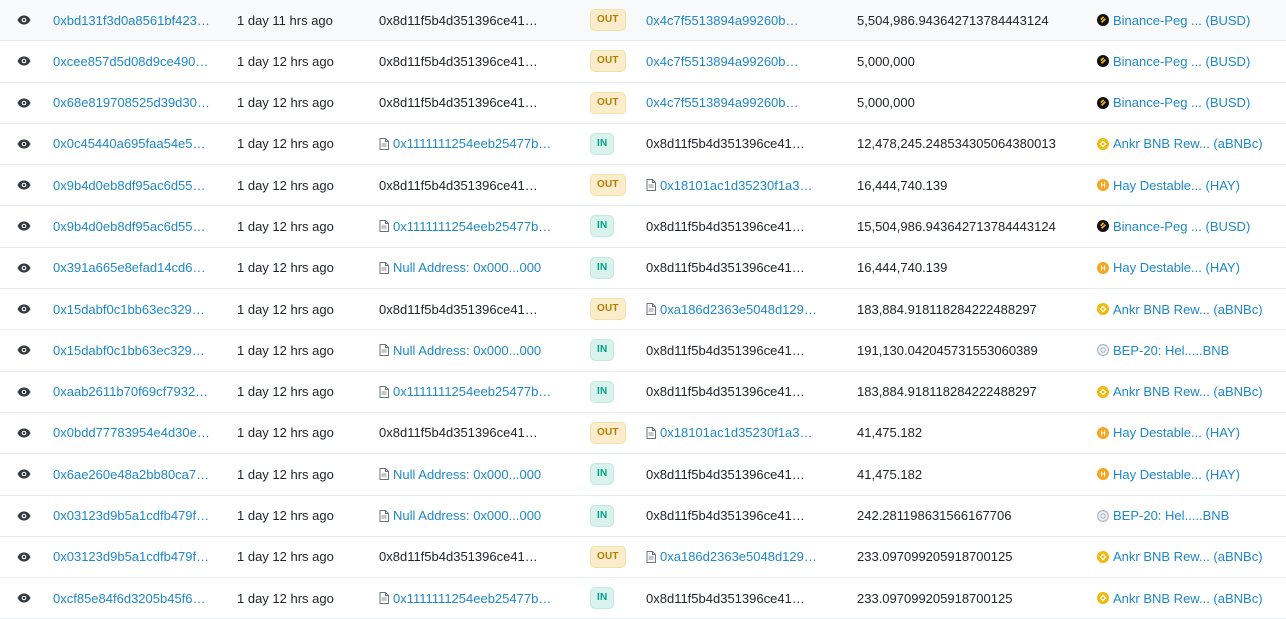 This screenshot has height=619, width=1286. Describe the element at coordinates (467, 268) in the screenshot. I see `from-address-text: Null Address: 0x000...000` at that location.